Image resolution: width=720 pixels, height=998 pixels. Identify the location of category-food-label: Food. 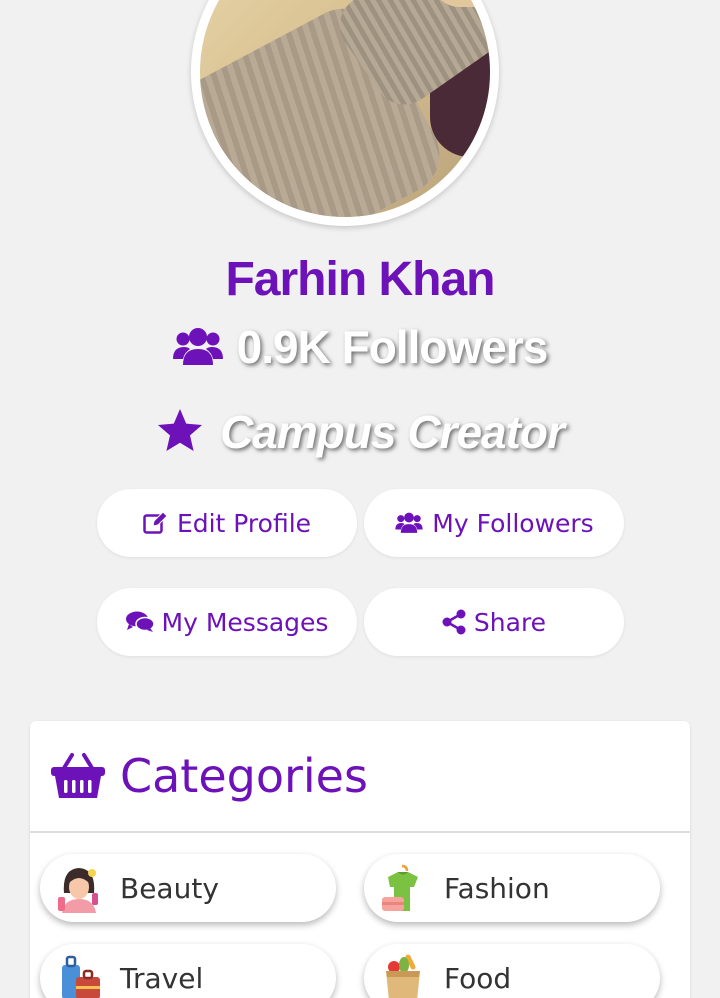
(478, 978).